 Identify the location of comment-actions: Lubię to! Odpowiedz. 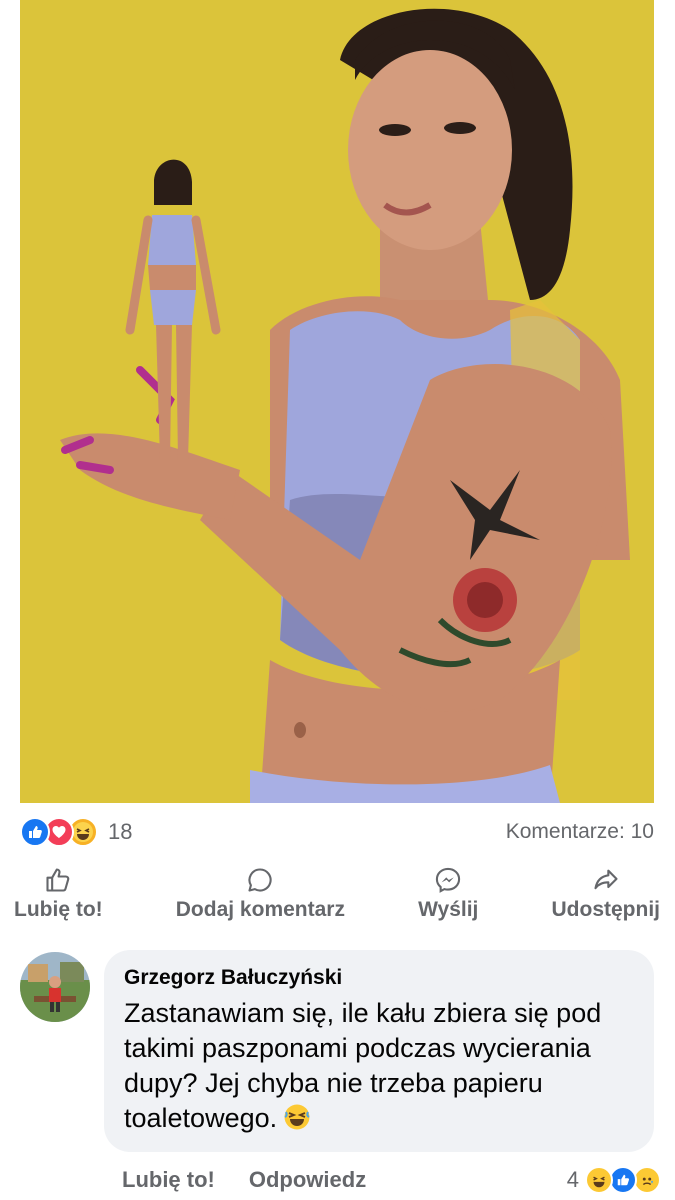
(261, 1180).